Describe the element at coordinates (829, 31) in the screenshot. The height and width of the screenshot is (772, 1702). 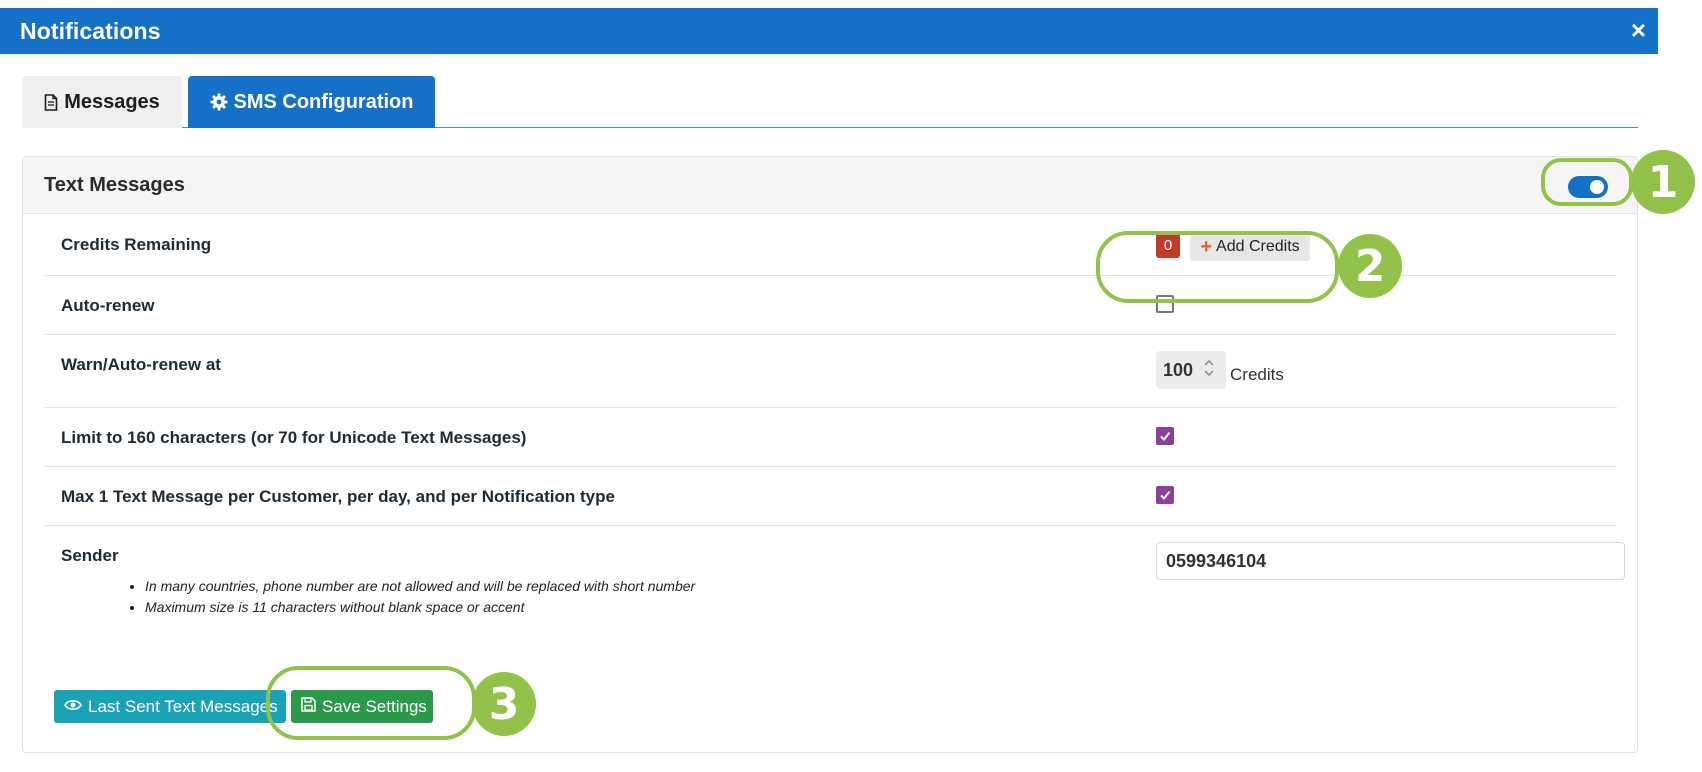
I see `modal-header: Notifications ×` at that location.